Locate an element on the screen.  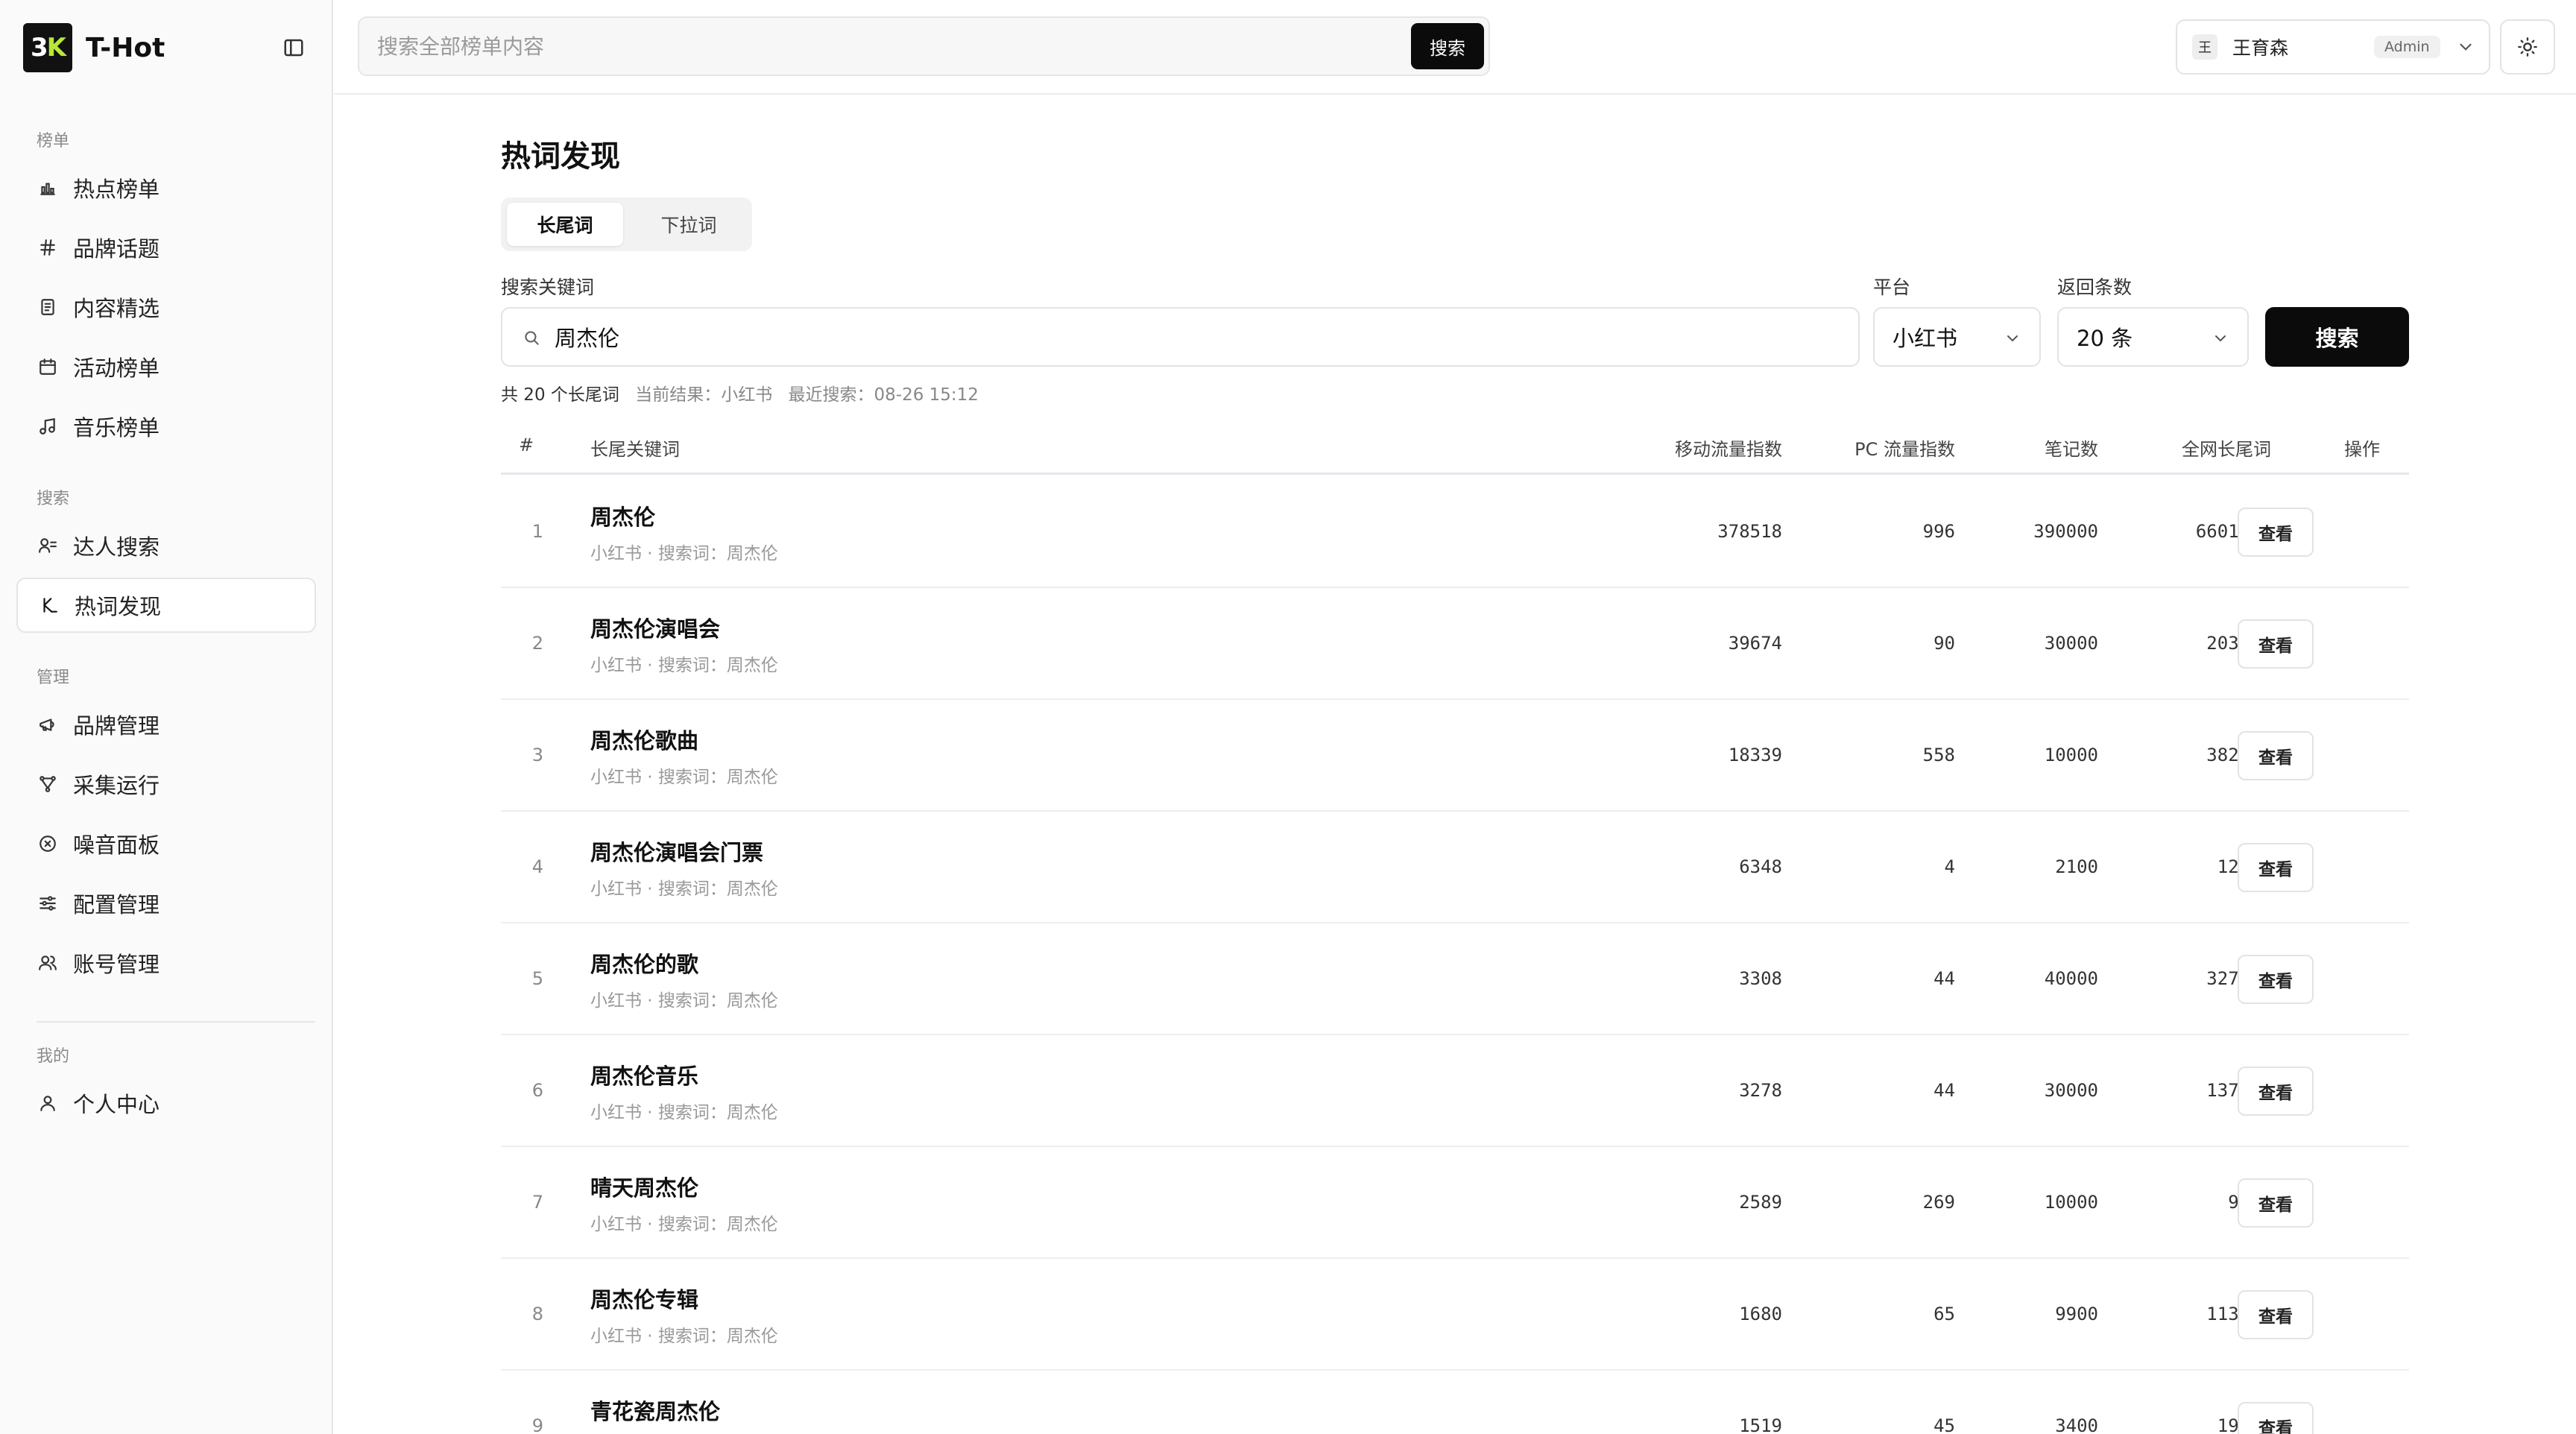
avatar: 王 is located at coordinates (2204, 47).